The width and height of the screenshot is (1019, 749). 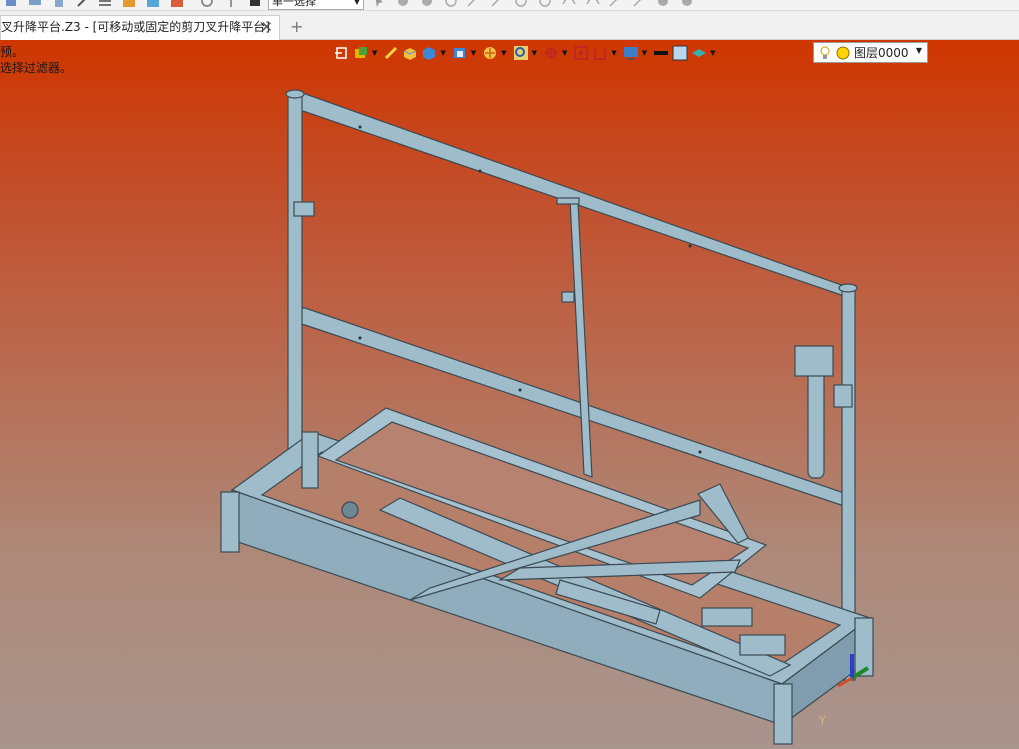 What do you see at coordinates (59, 4) in the screenshot?
I see `axis-icon` at bounding box center [59, 4].